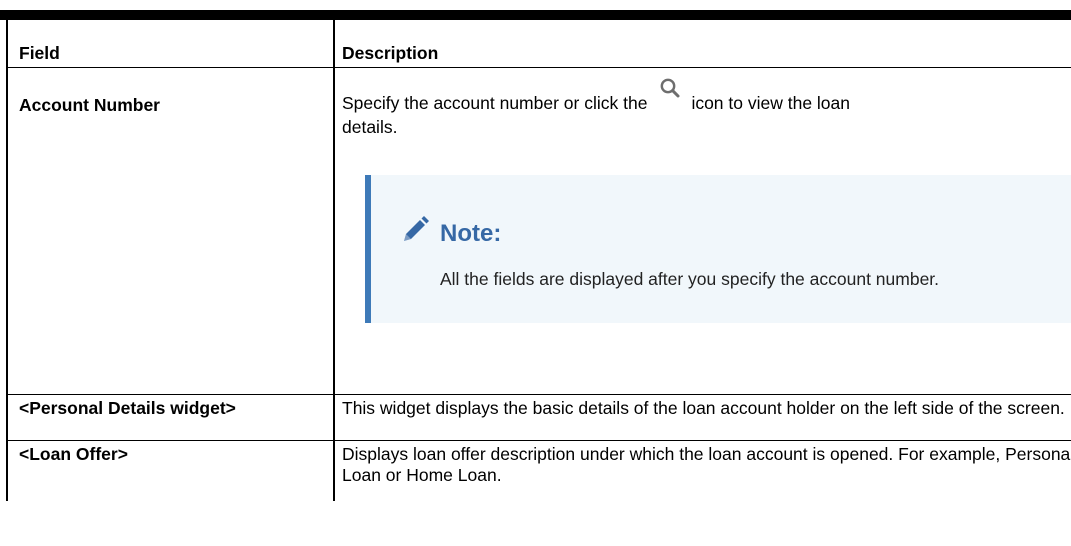  Describe the element at coordinates (702, 44) in the screenshot. I see `header-cell-description: Description` at that location.